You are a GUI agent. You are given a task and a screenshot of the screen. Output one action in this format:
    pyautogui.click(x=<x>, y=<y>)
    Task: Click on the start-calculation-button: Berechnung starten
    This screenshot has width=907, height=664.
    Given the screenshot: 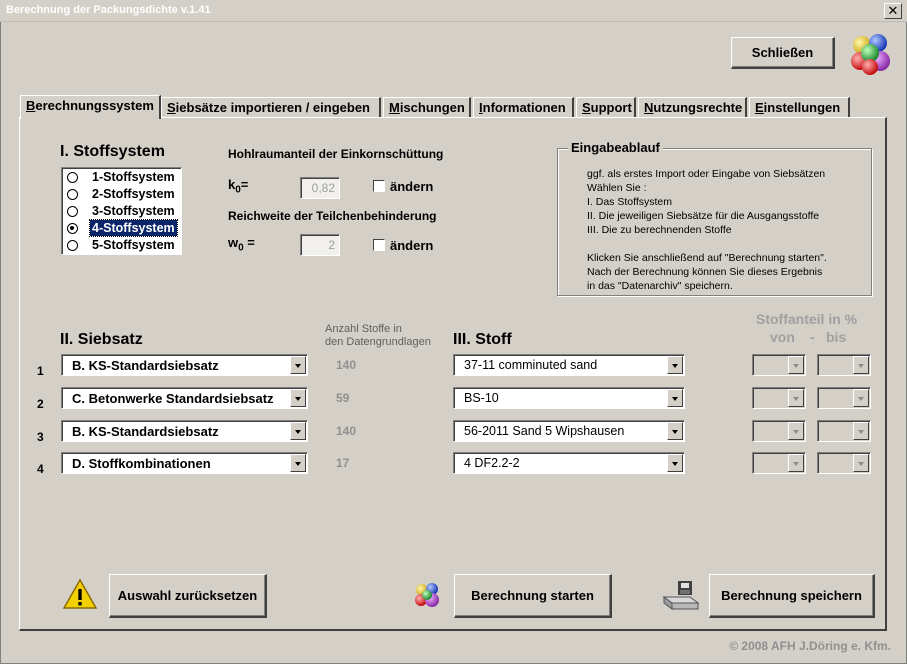 What is the action you would take?
    pyautogui.click(x=533, y=596)
    